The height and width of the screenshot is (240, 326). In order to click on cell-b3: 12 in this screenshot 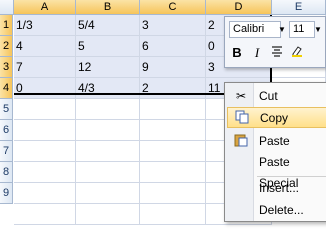, I will do `click(108, 67)`.